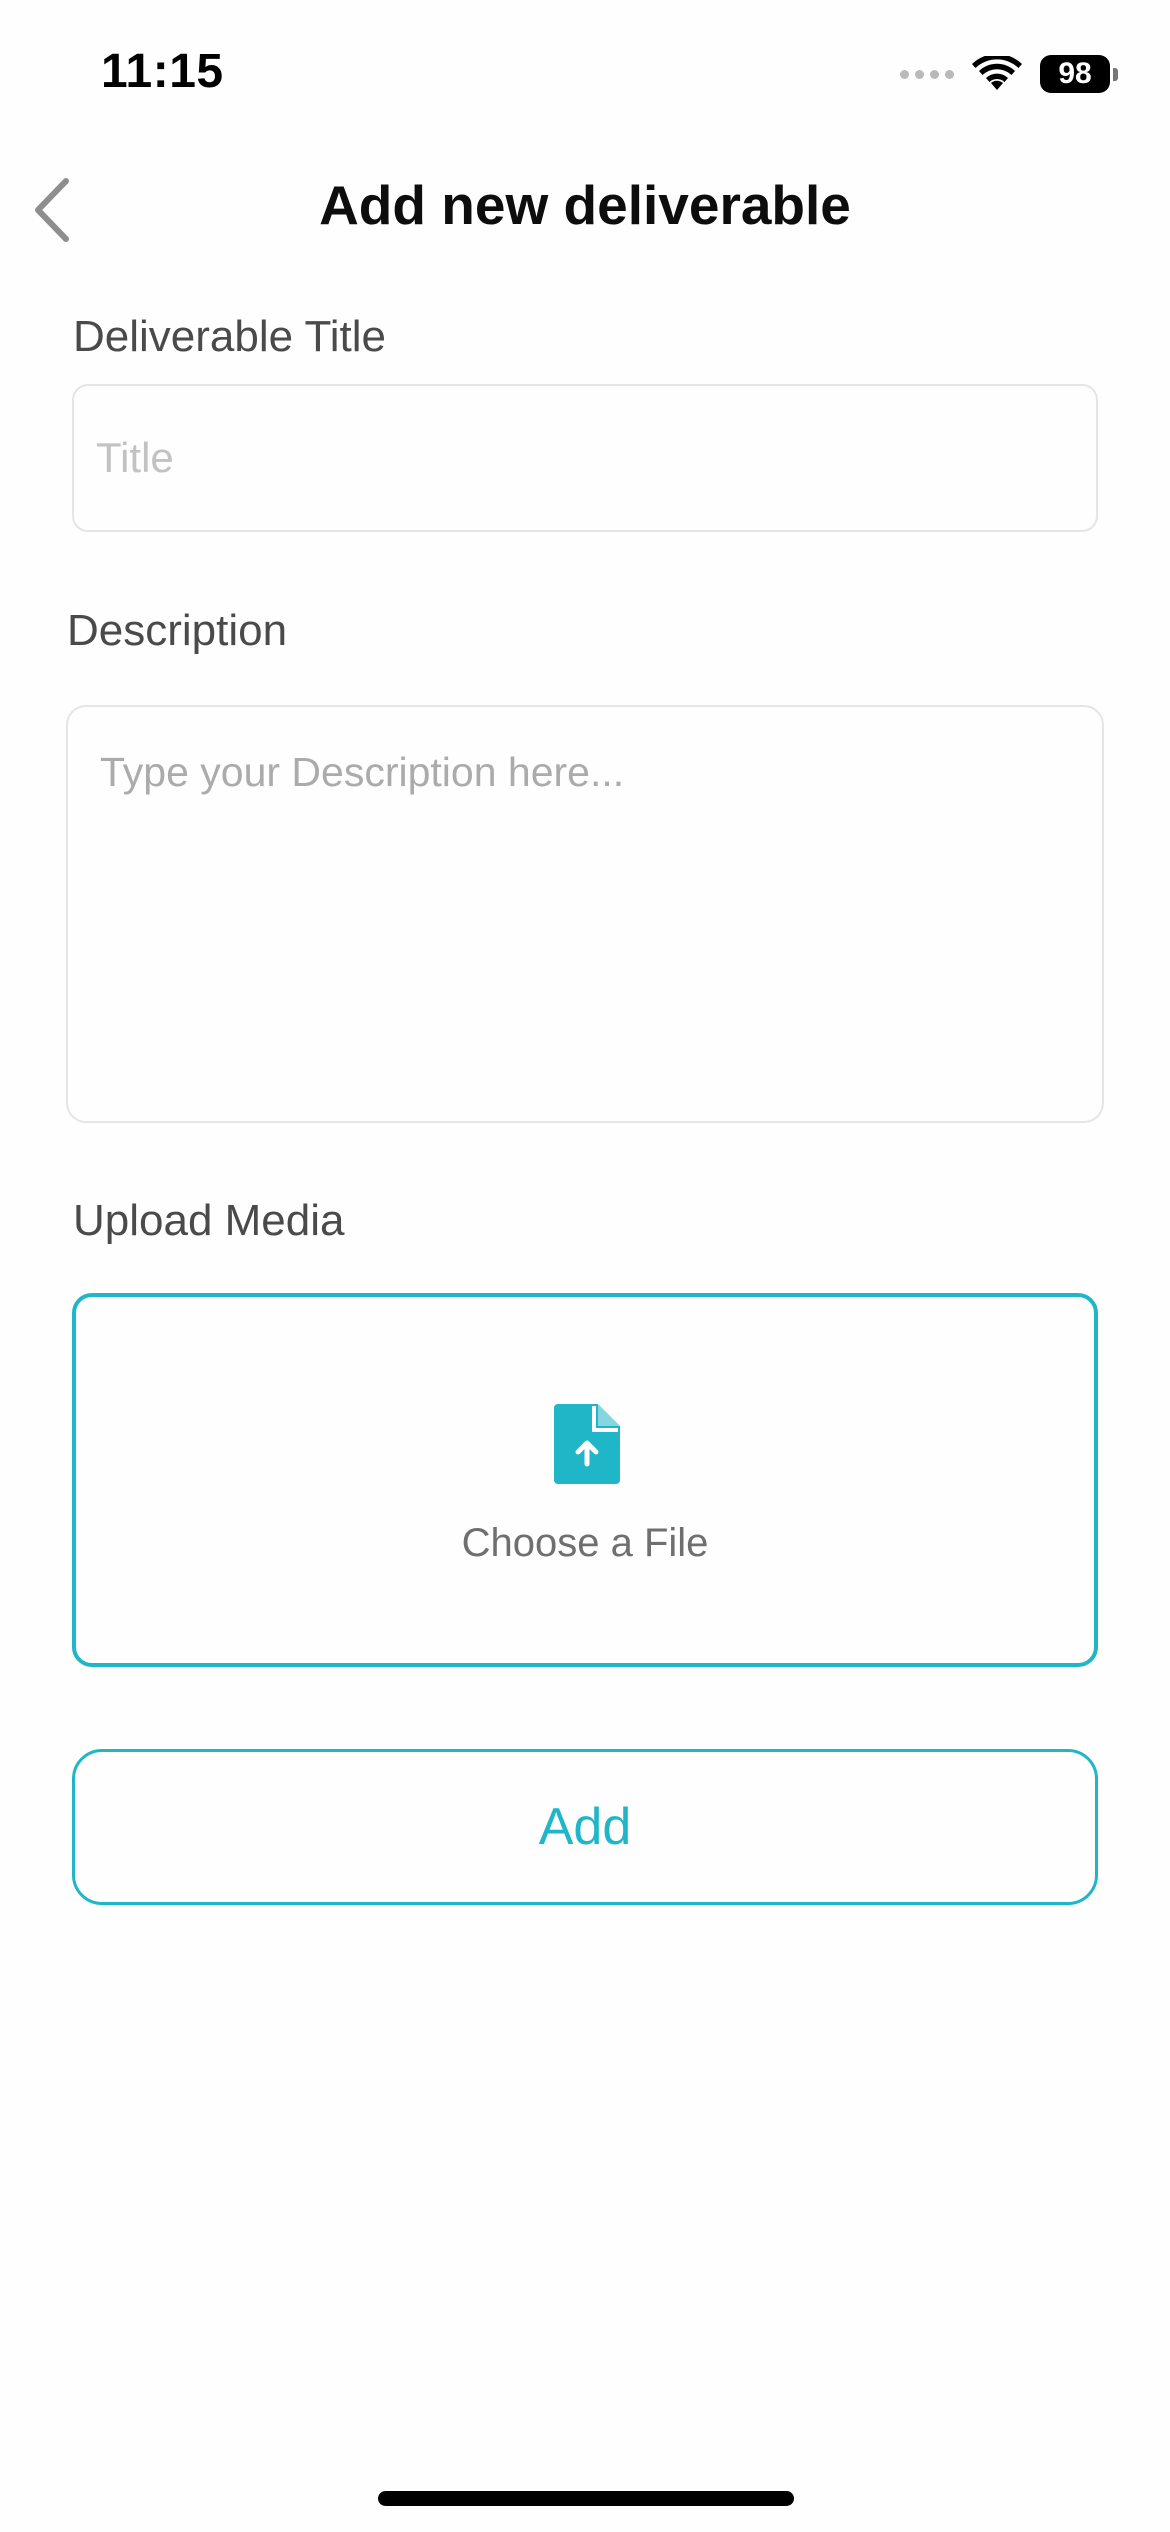  Describe the element at coordinates (997, 74) in the screenshot. I see `wifi-icon` at that location.